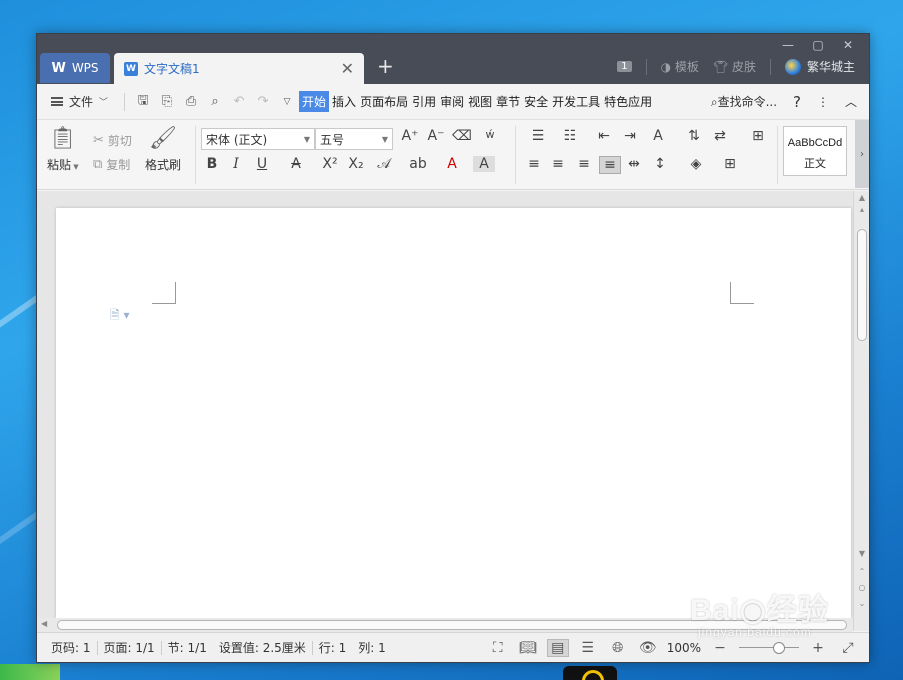 The width and height of the screenshot is (903, 680). Describe the element at coordinates (630, 136) in the screenshot. I see `increase-indent-icon: ⇥` at that location.